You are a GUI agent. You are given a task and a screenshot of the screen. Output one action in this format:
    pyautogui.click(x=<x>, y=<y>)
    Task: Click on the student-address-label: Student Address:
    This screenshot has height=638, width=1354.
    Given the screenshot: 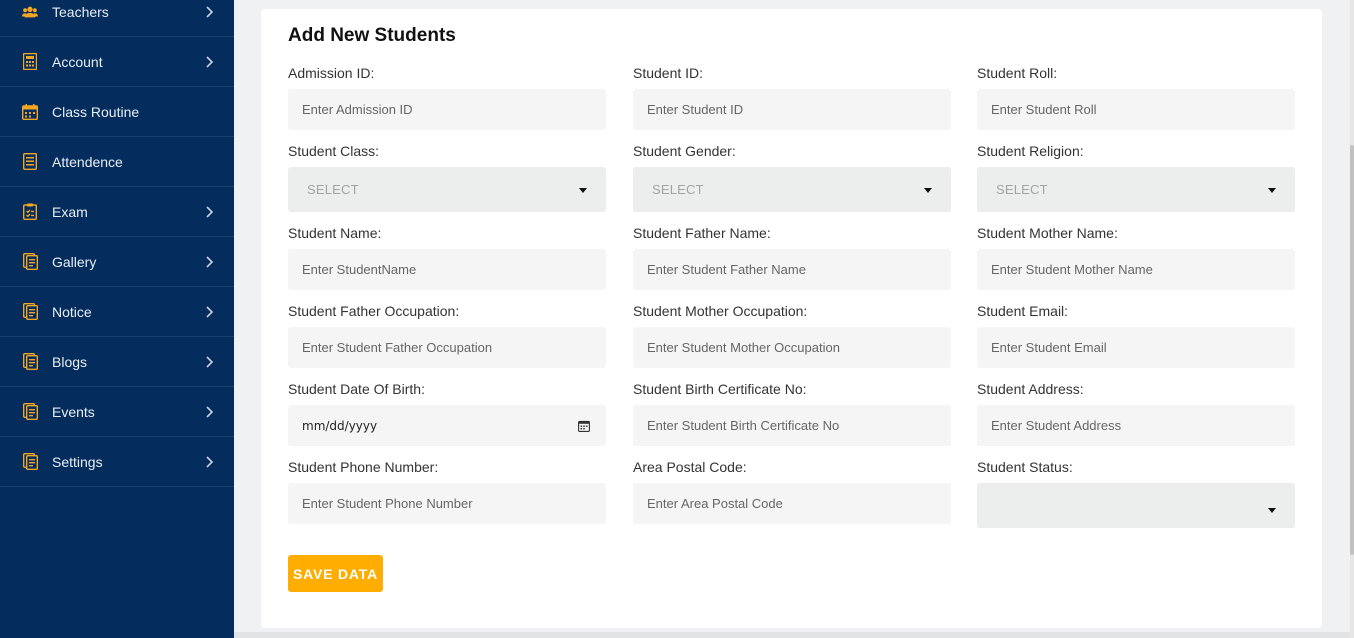 What is the action you would take?
    pyautogui.click(x=1030, y=389)
    